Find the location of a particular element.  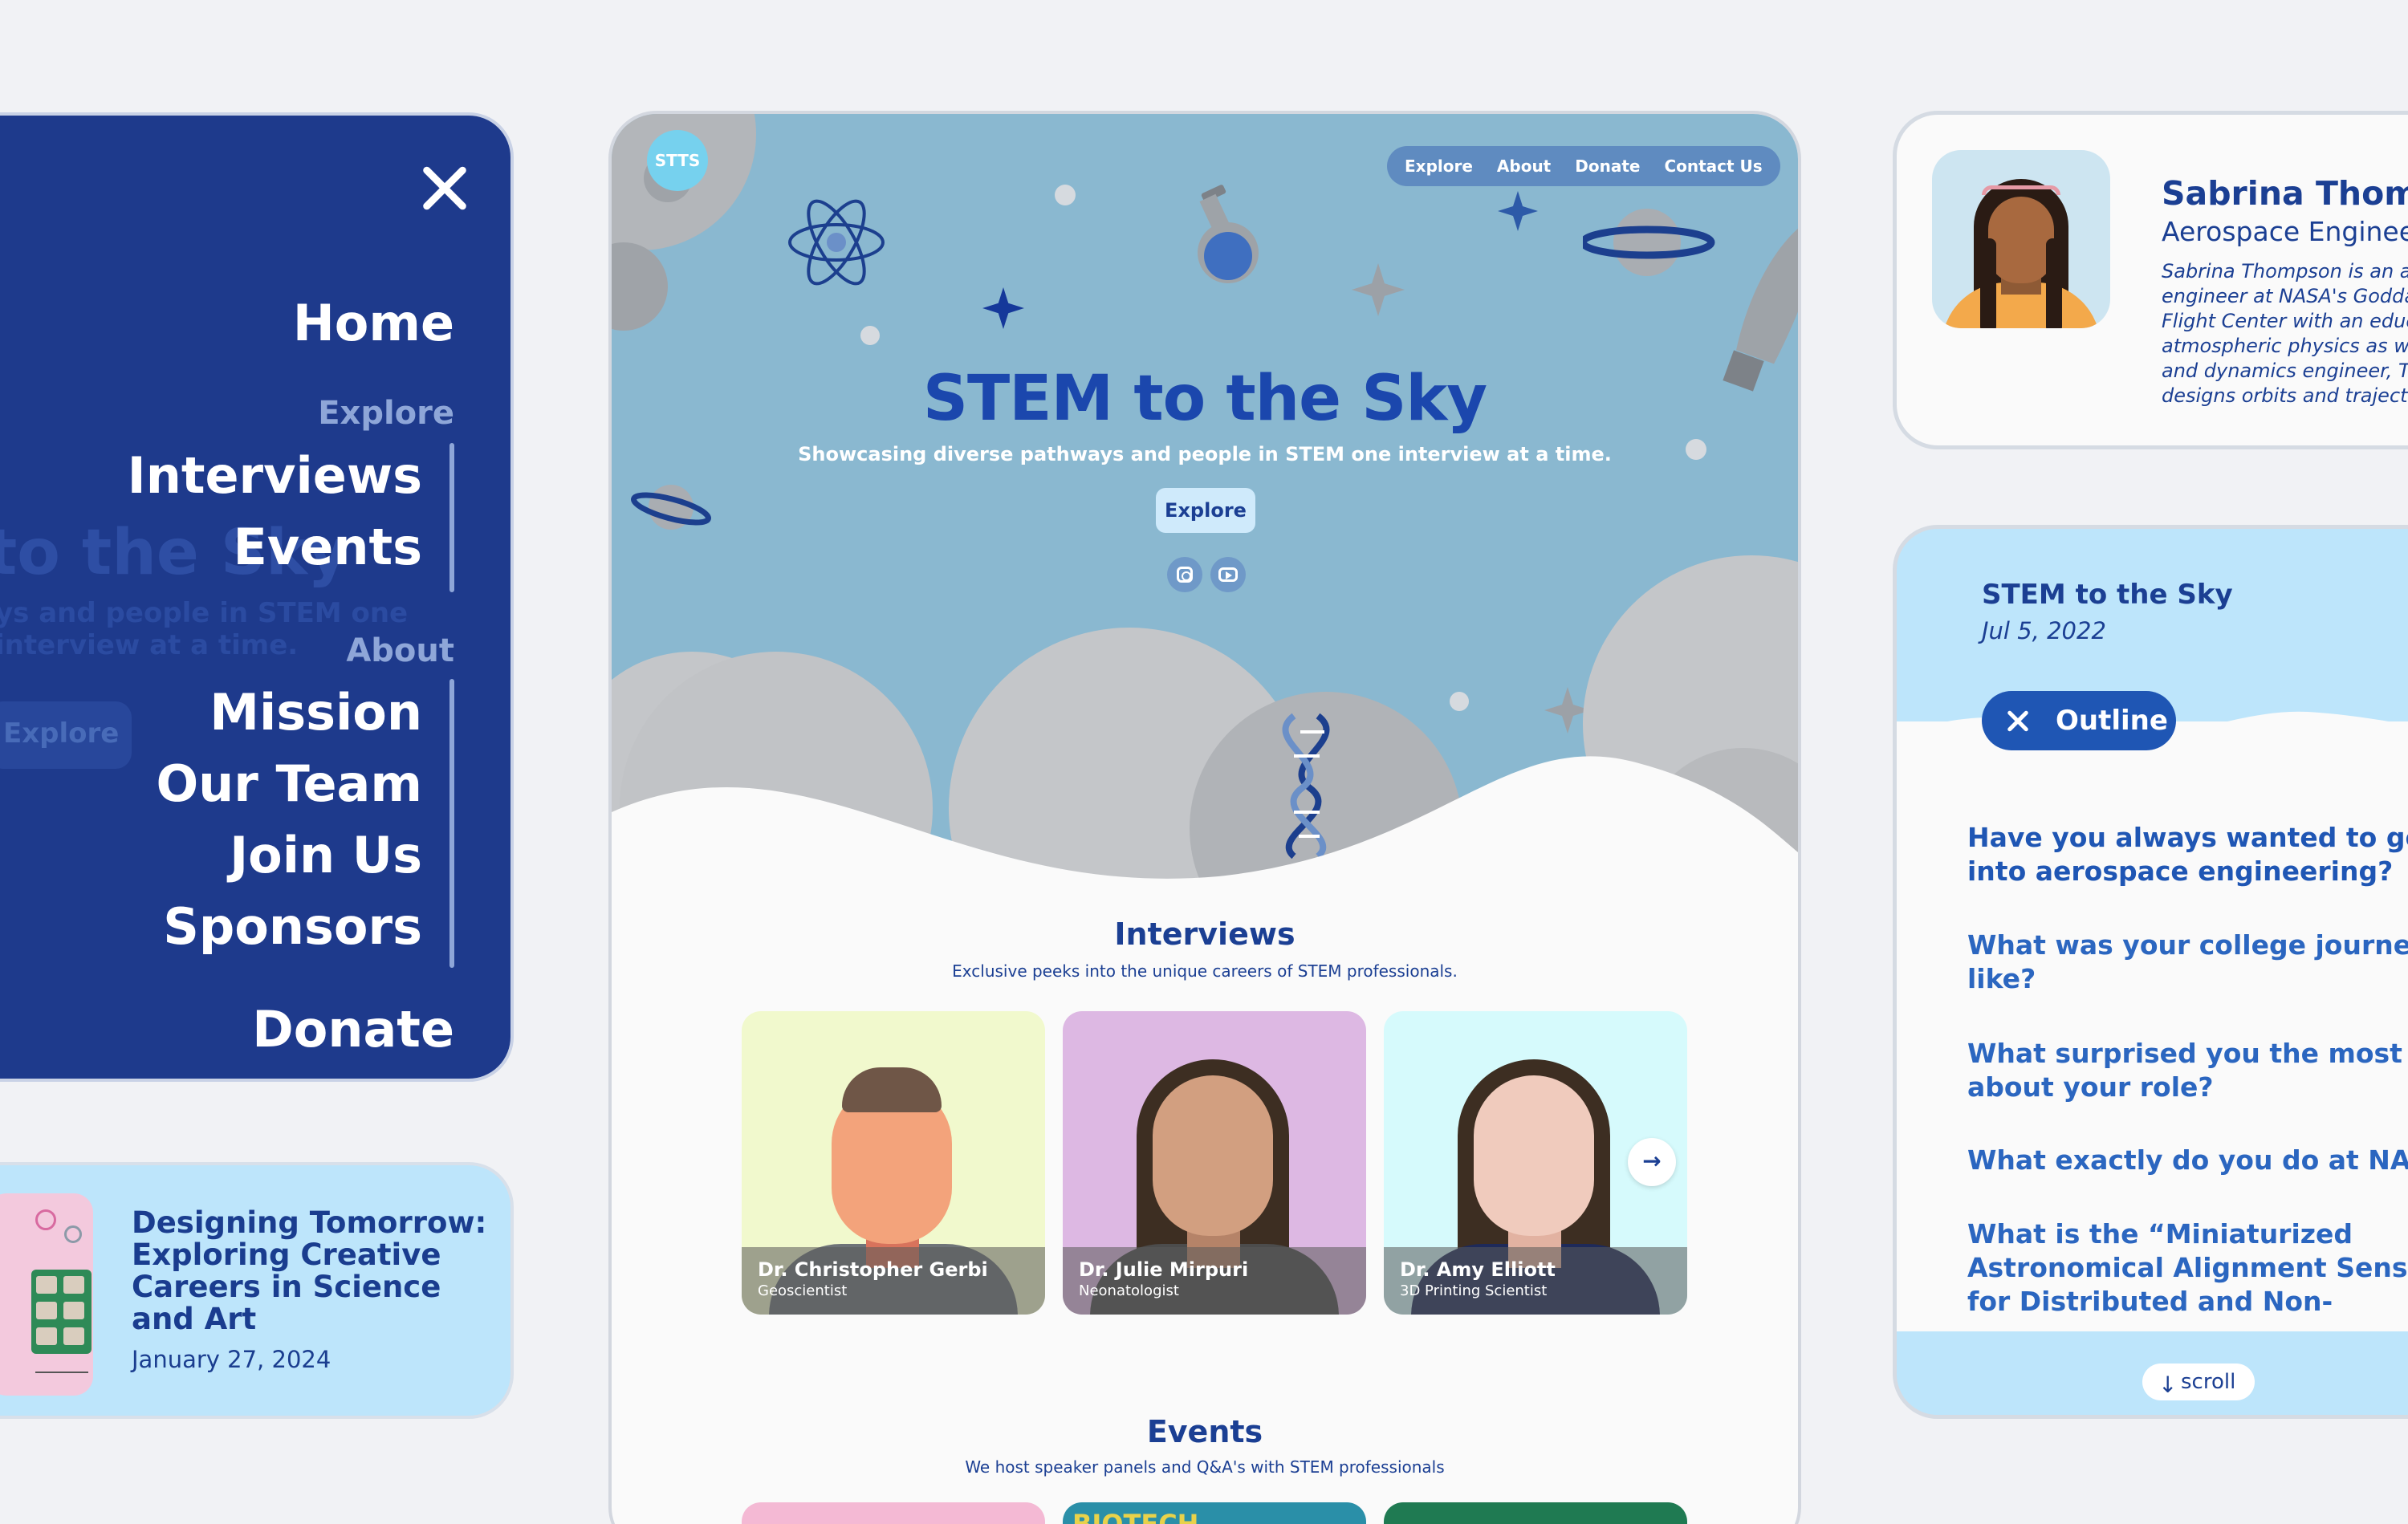

card-name: Dr. Christopher Gerbi is located at coordinates (873, 1269).